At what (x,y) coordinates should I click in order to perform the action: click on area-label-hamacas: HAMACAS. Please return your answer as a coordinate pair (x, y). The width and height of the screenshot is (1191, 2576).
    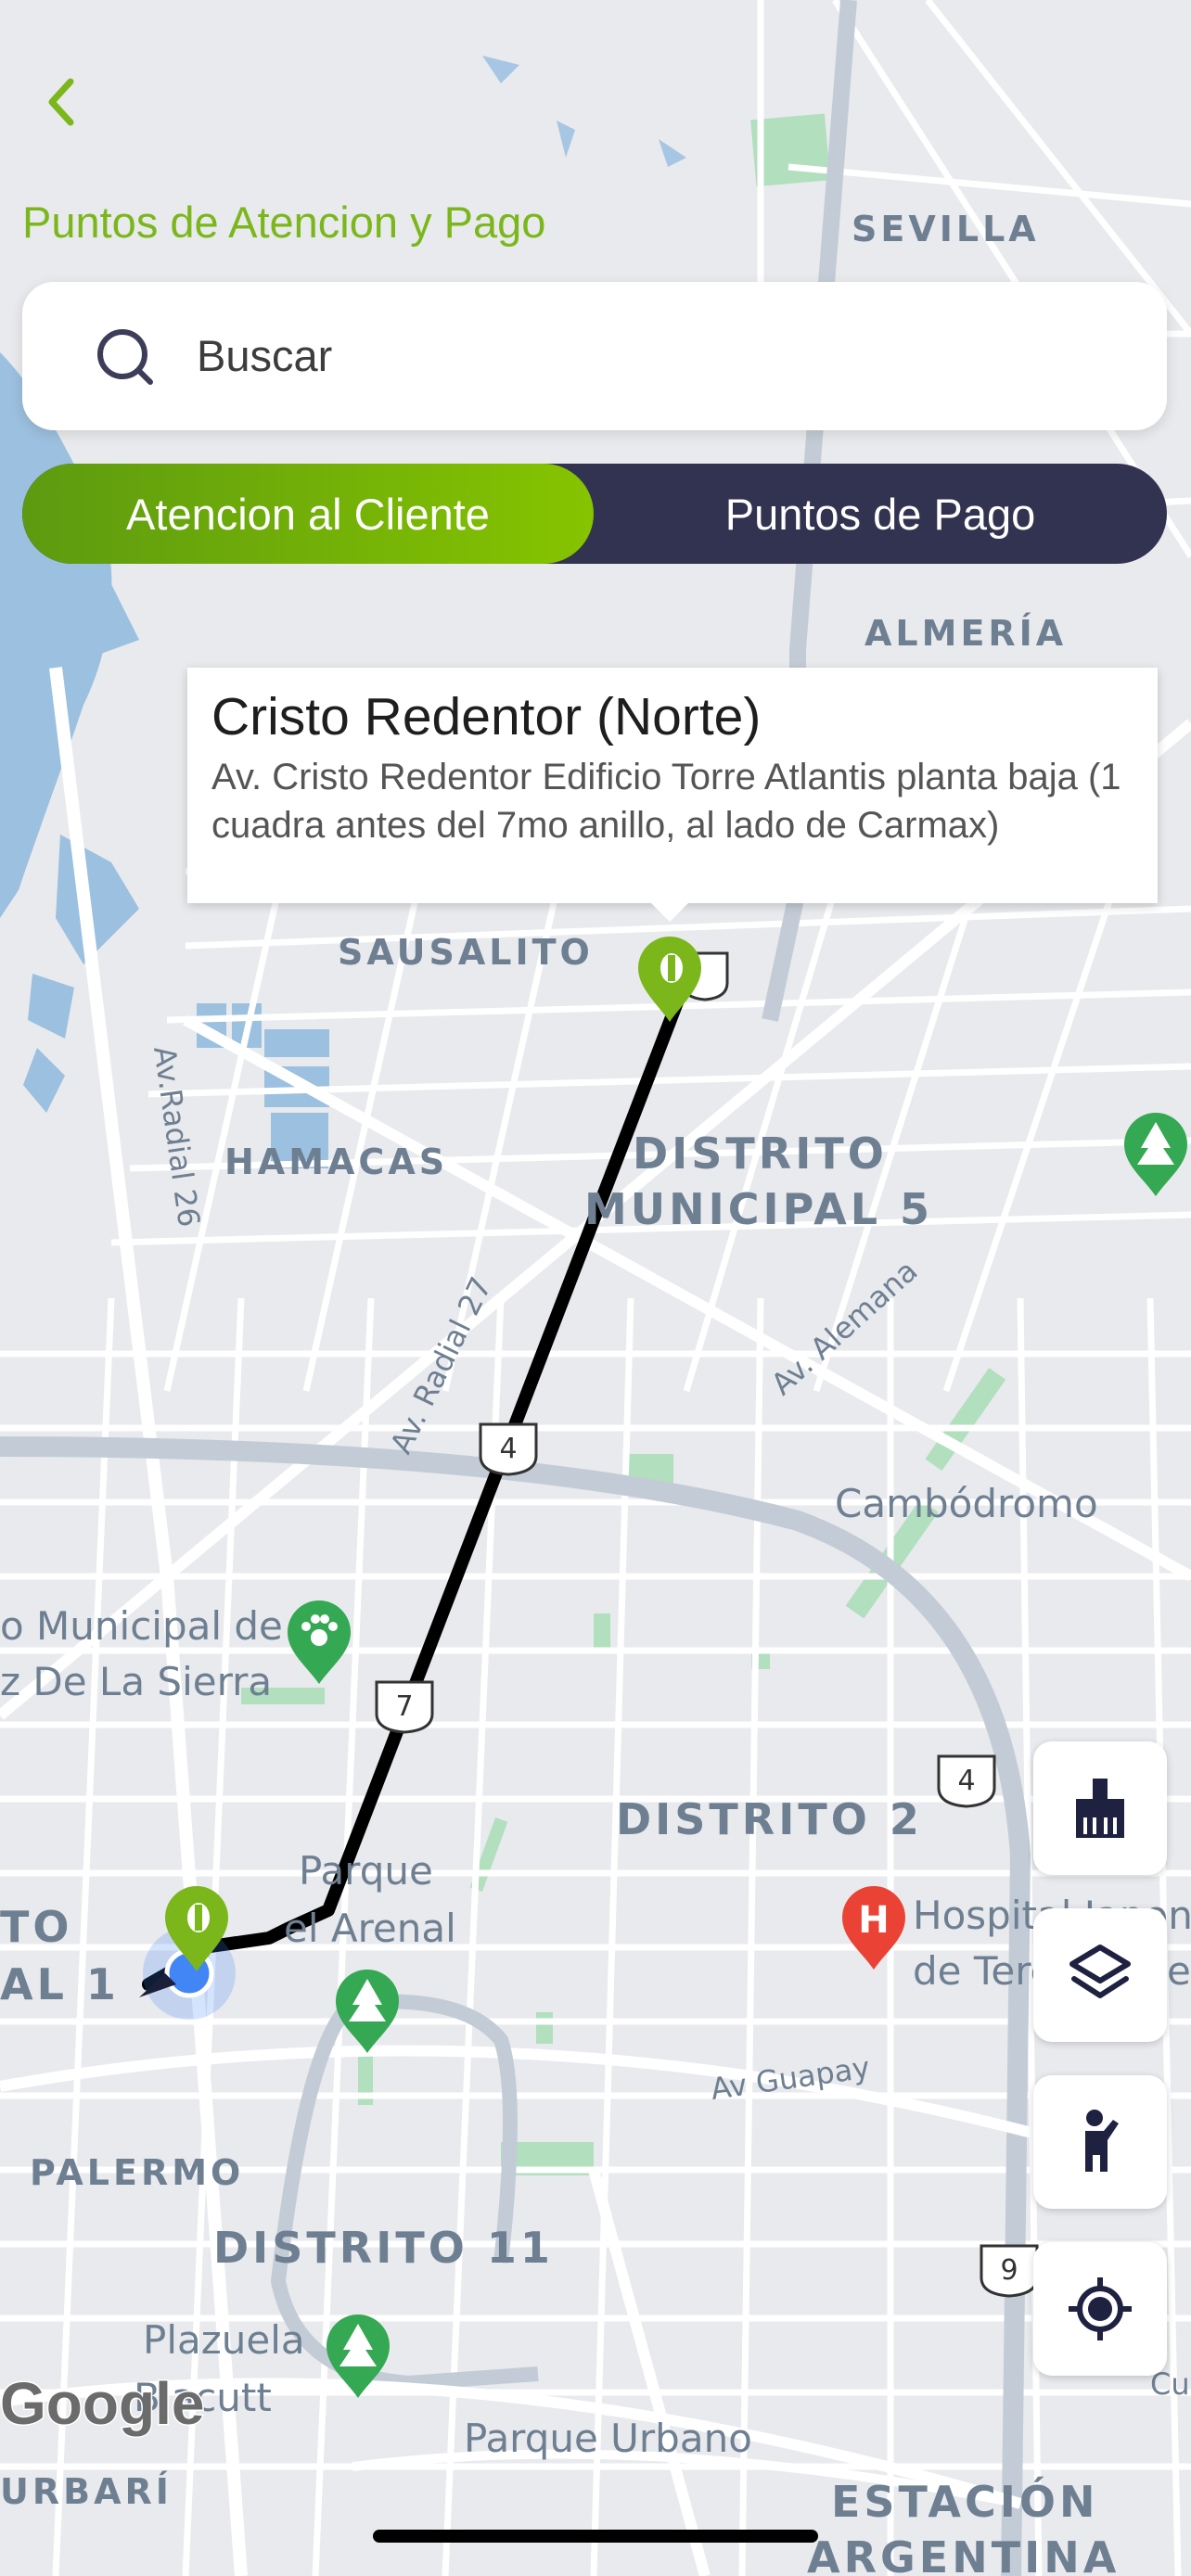
    Looking at the image, I should click on (336, 1162).